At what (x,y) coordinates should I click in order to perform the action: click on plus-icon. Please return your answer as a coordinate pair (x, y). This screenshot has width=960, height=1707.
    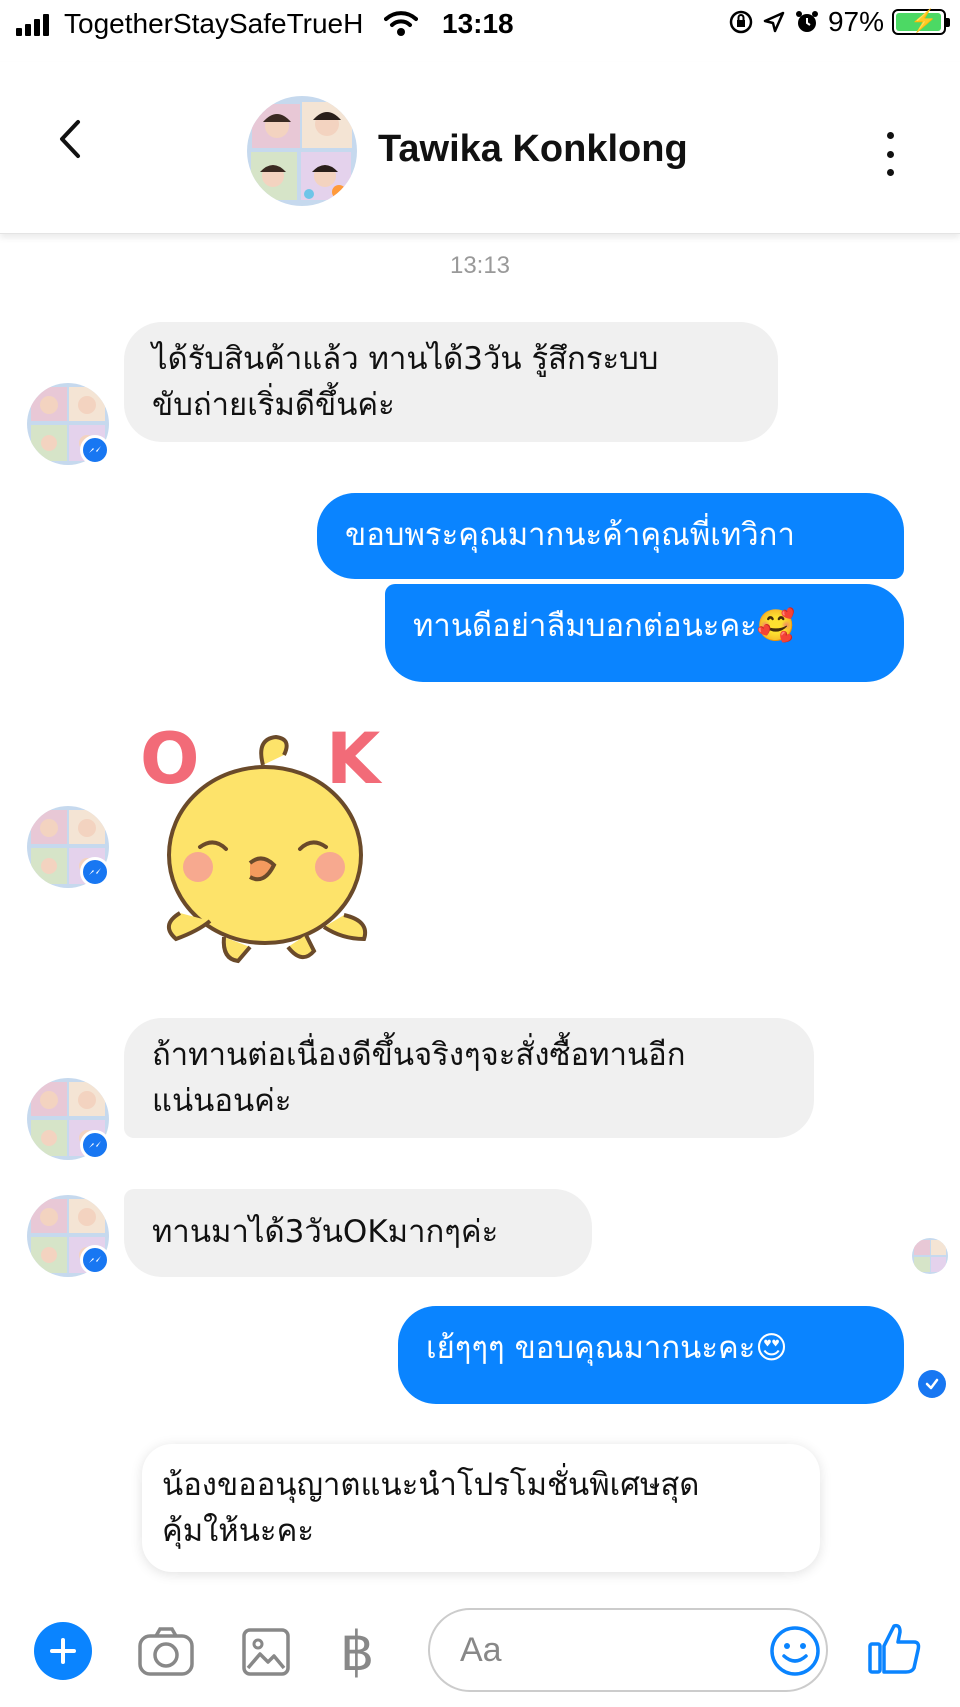
    Looking at the image, I should click on (63, 1651).